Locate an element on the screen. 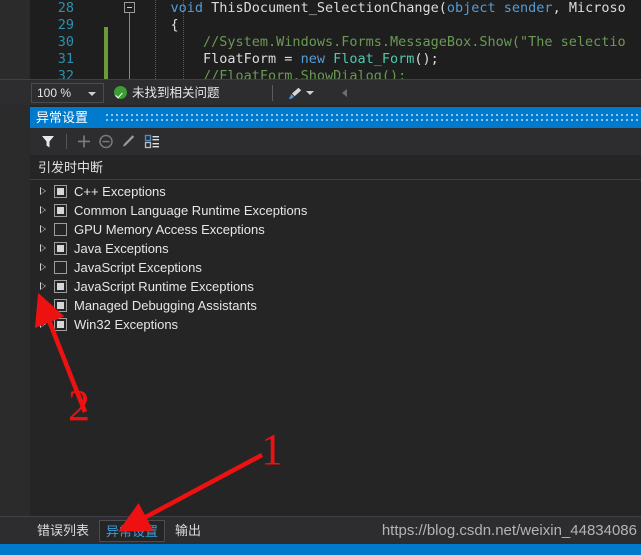  column-header-break-when-thrown: 引发时中断 is located at coordinates (71, 167).